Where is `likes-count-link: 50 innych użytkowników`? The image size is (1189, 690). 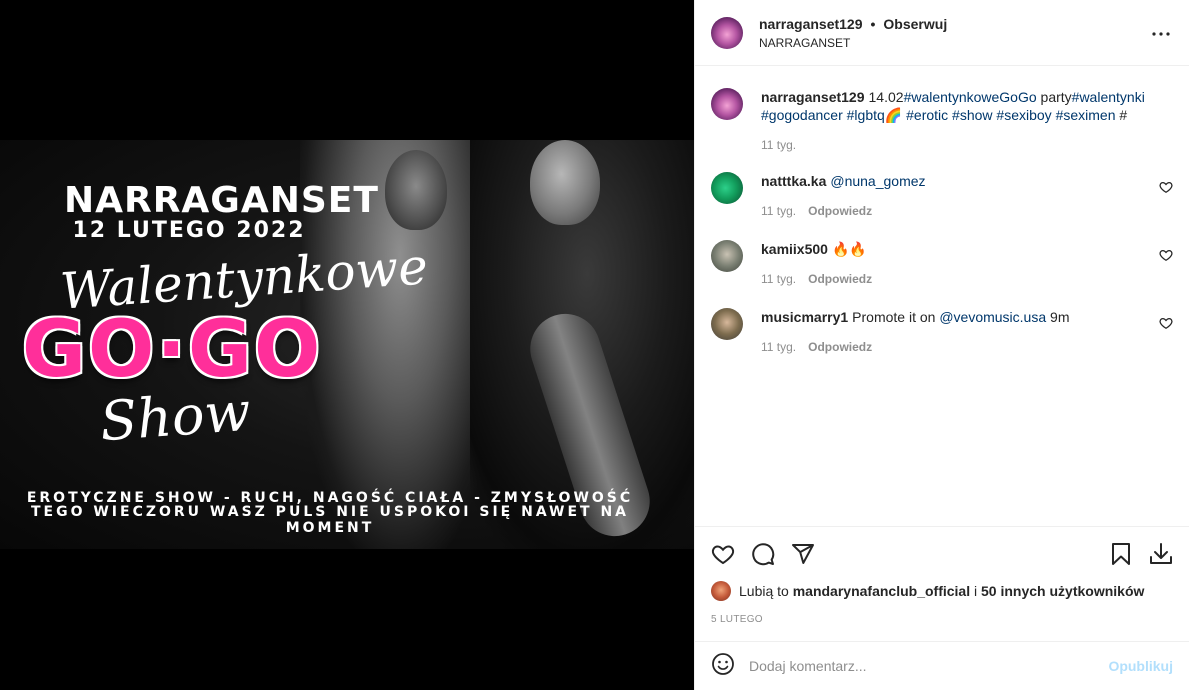 likes-count-link: 50 innych użytkowników is located at coordinates (1062, 591).